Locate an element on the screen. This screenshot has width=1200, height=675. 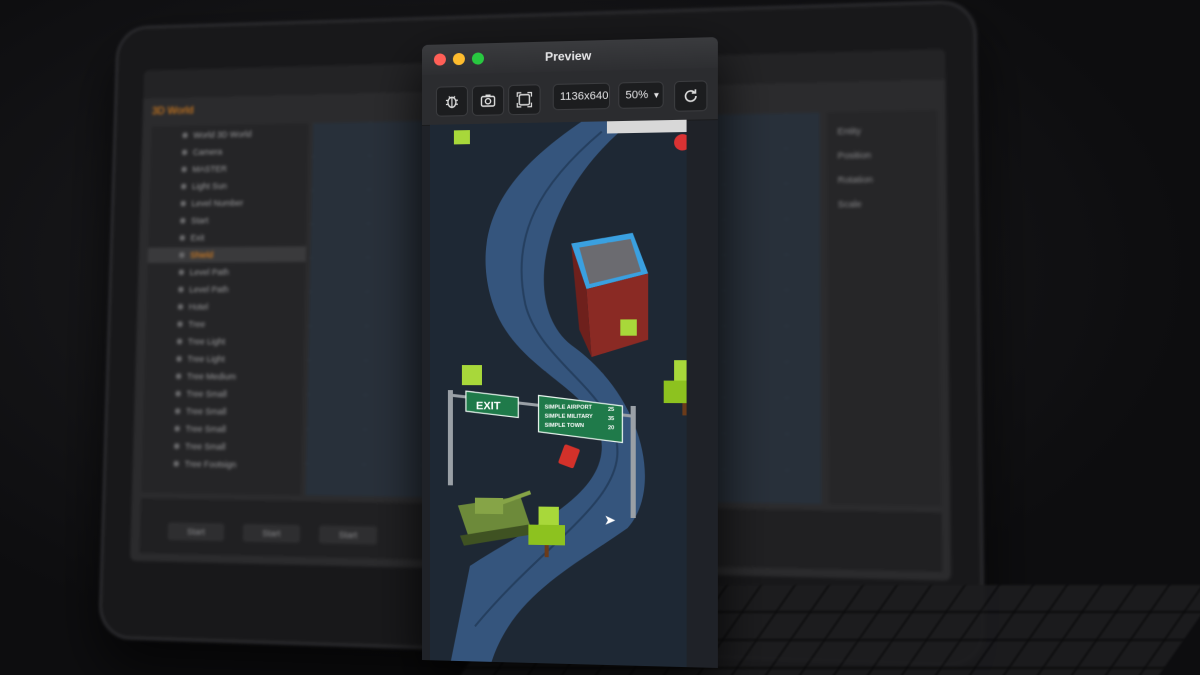
hierarchy-item: Shield is located at coordinates (227, 254).